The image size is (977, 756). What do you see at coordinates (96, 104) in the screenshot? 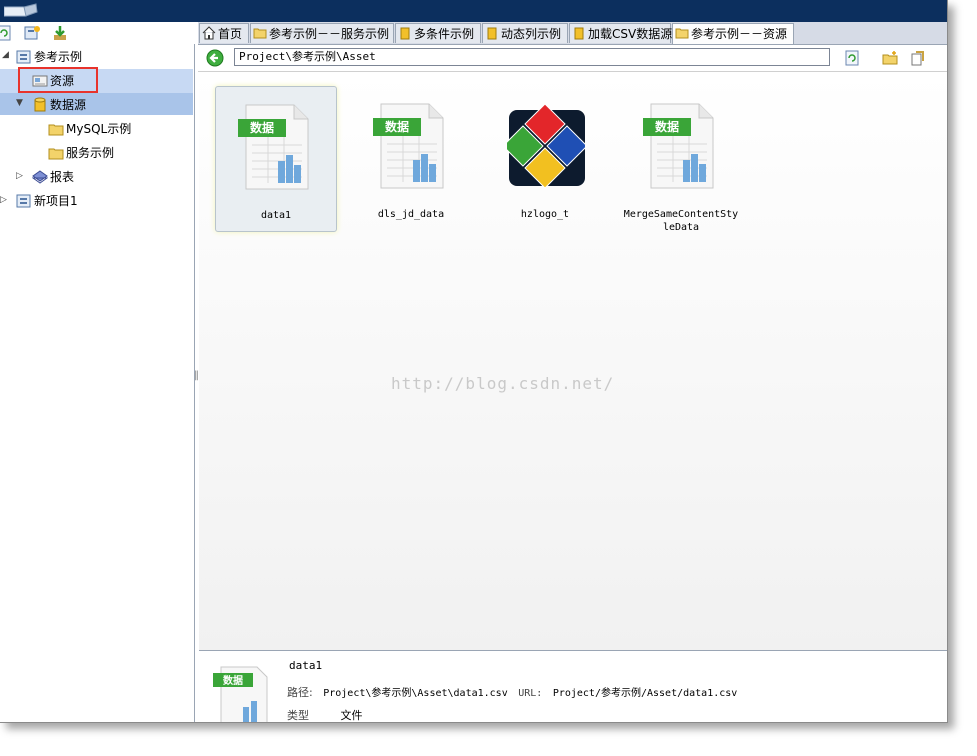
I see `tree-hover-highlight` at bounding box center [96, 104].